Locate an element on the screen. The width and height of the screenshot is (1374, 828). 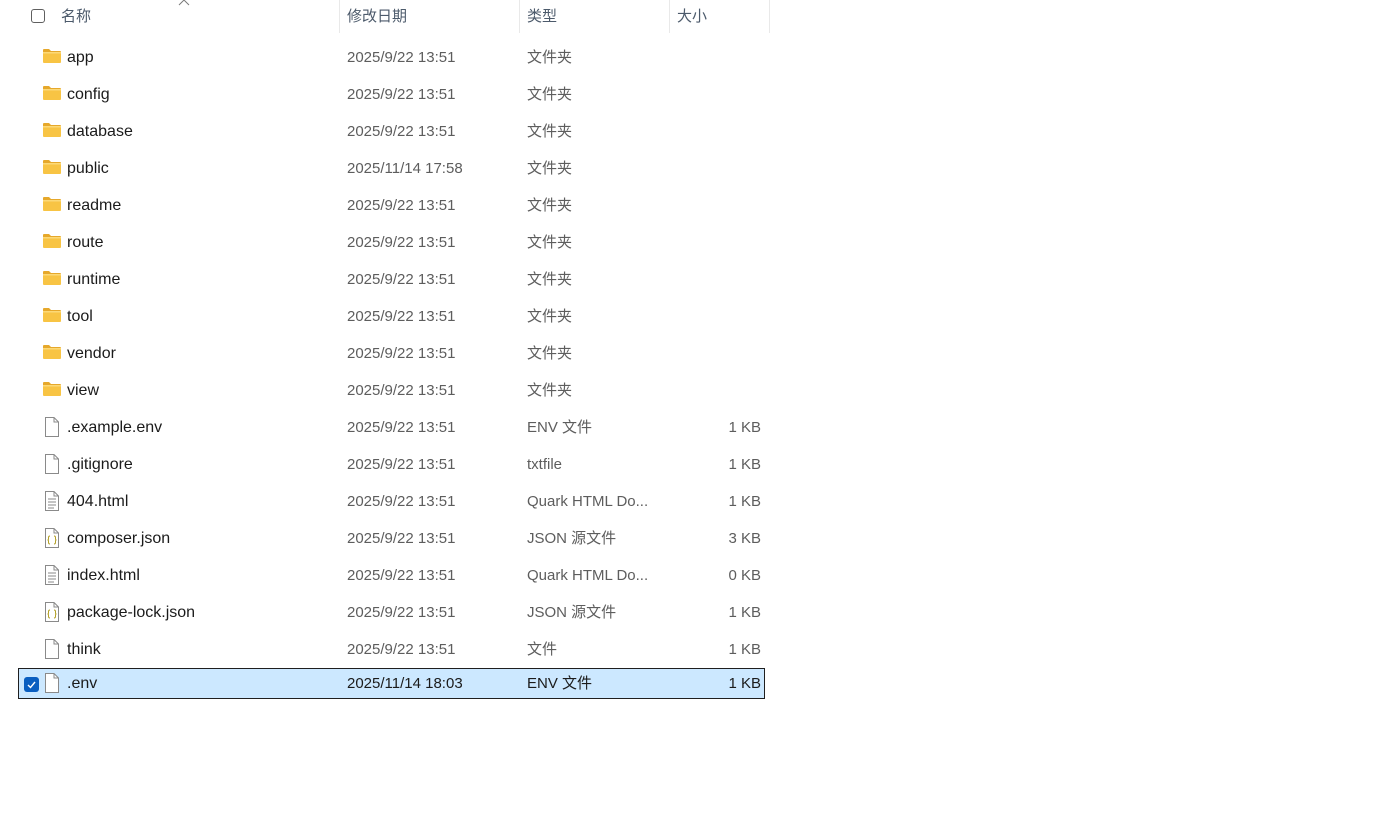
file-row: app 2025/9/22 13:51 文件夹 is located at coordinates (391, 57).